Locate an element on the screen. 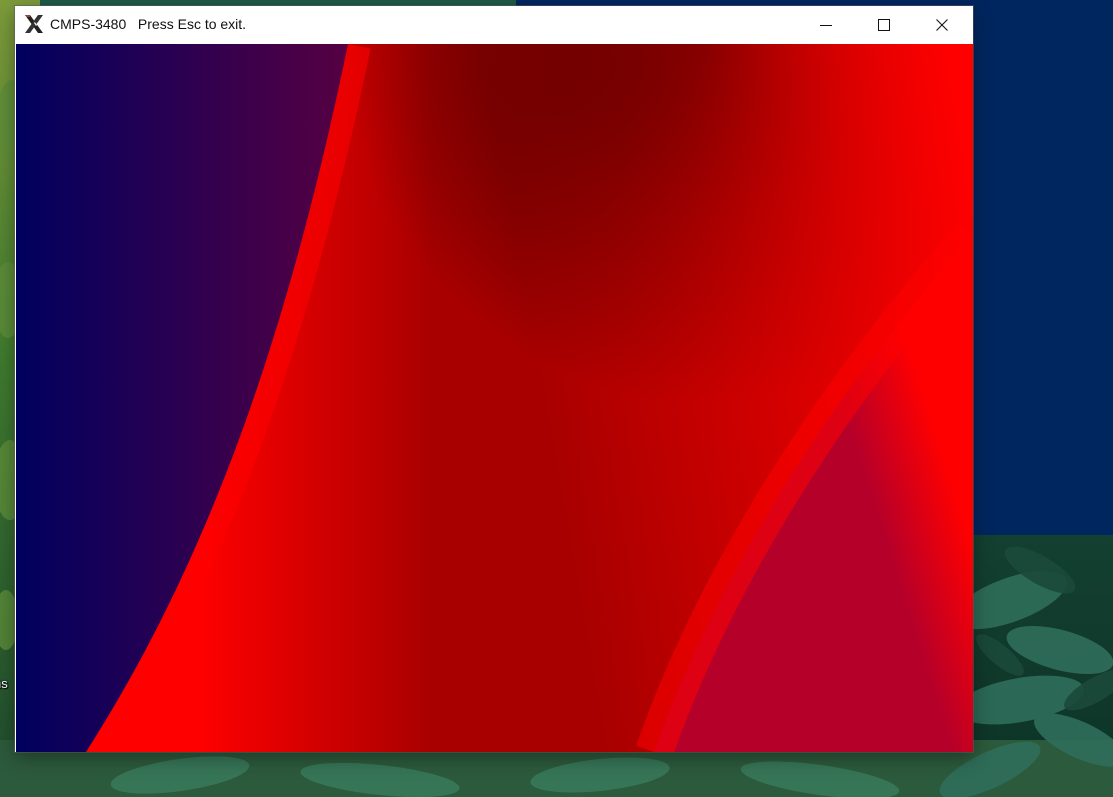 The image size is (1113, 797). title-bar: CMPS-3480 Press Esc to exit. is located at coordinates (494, 25).